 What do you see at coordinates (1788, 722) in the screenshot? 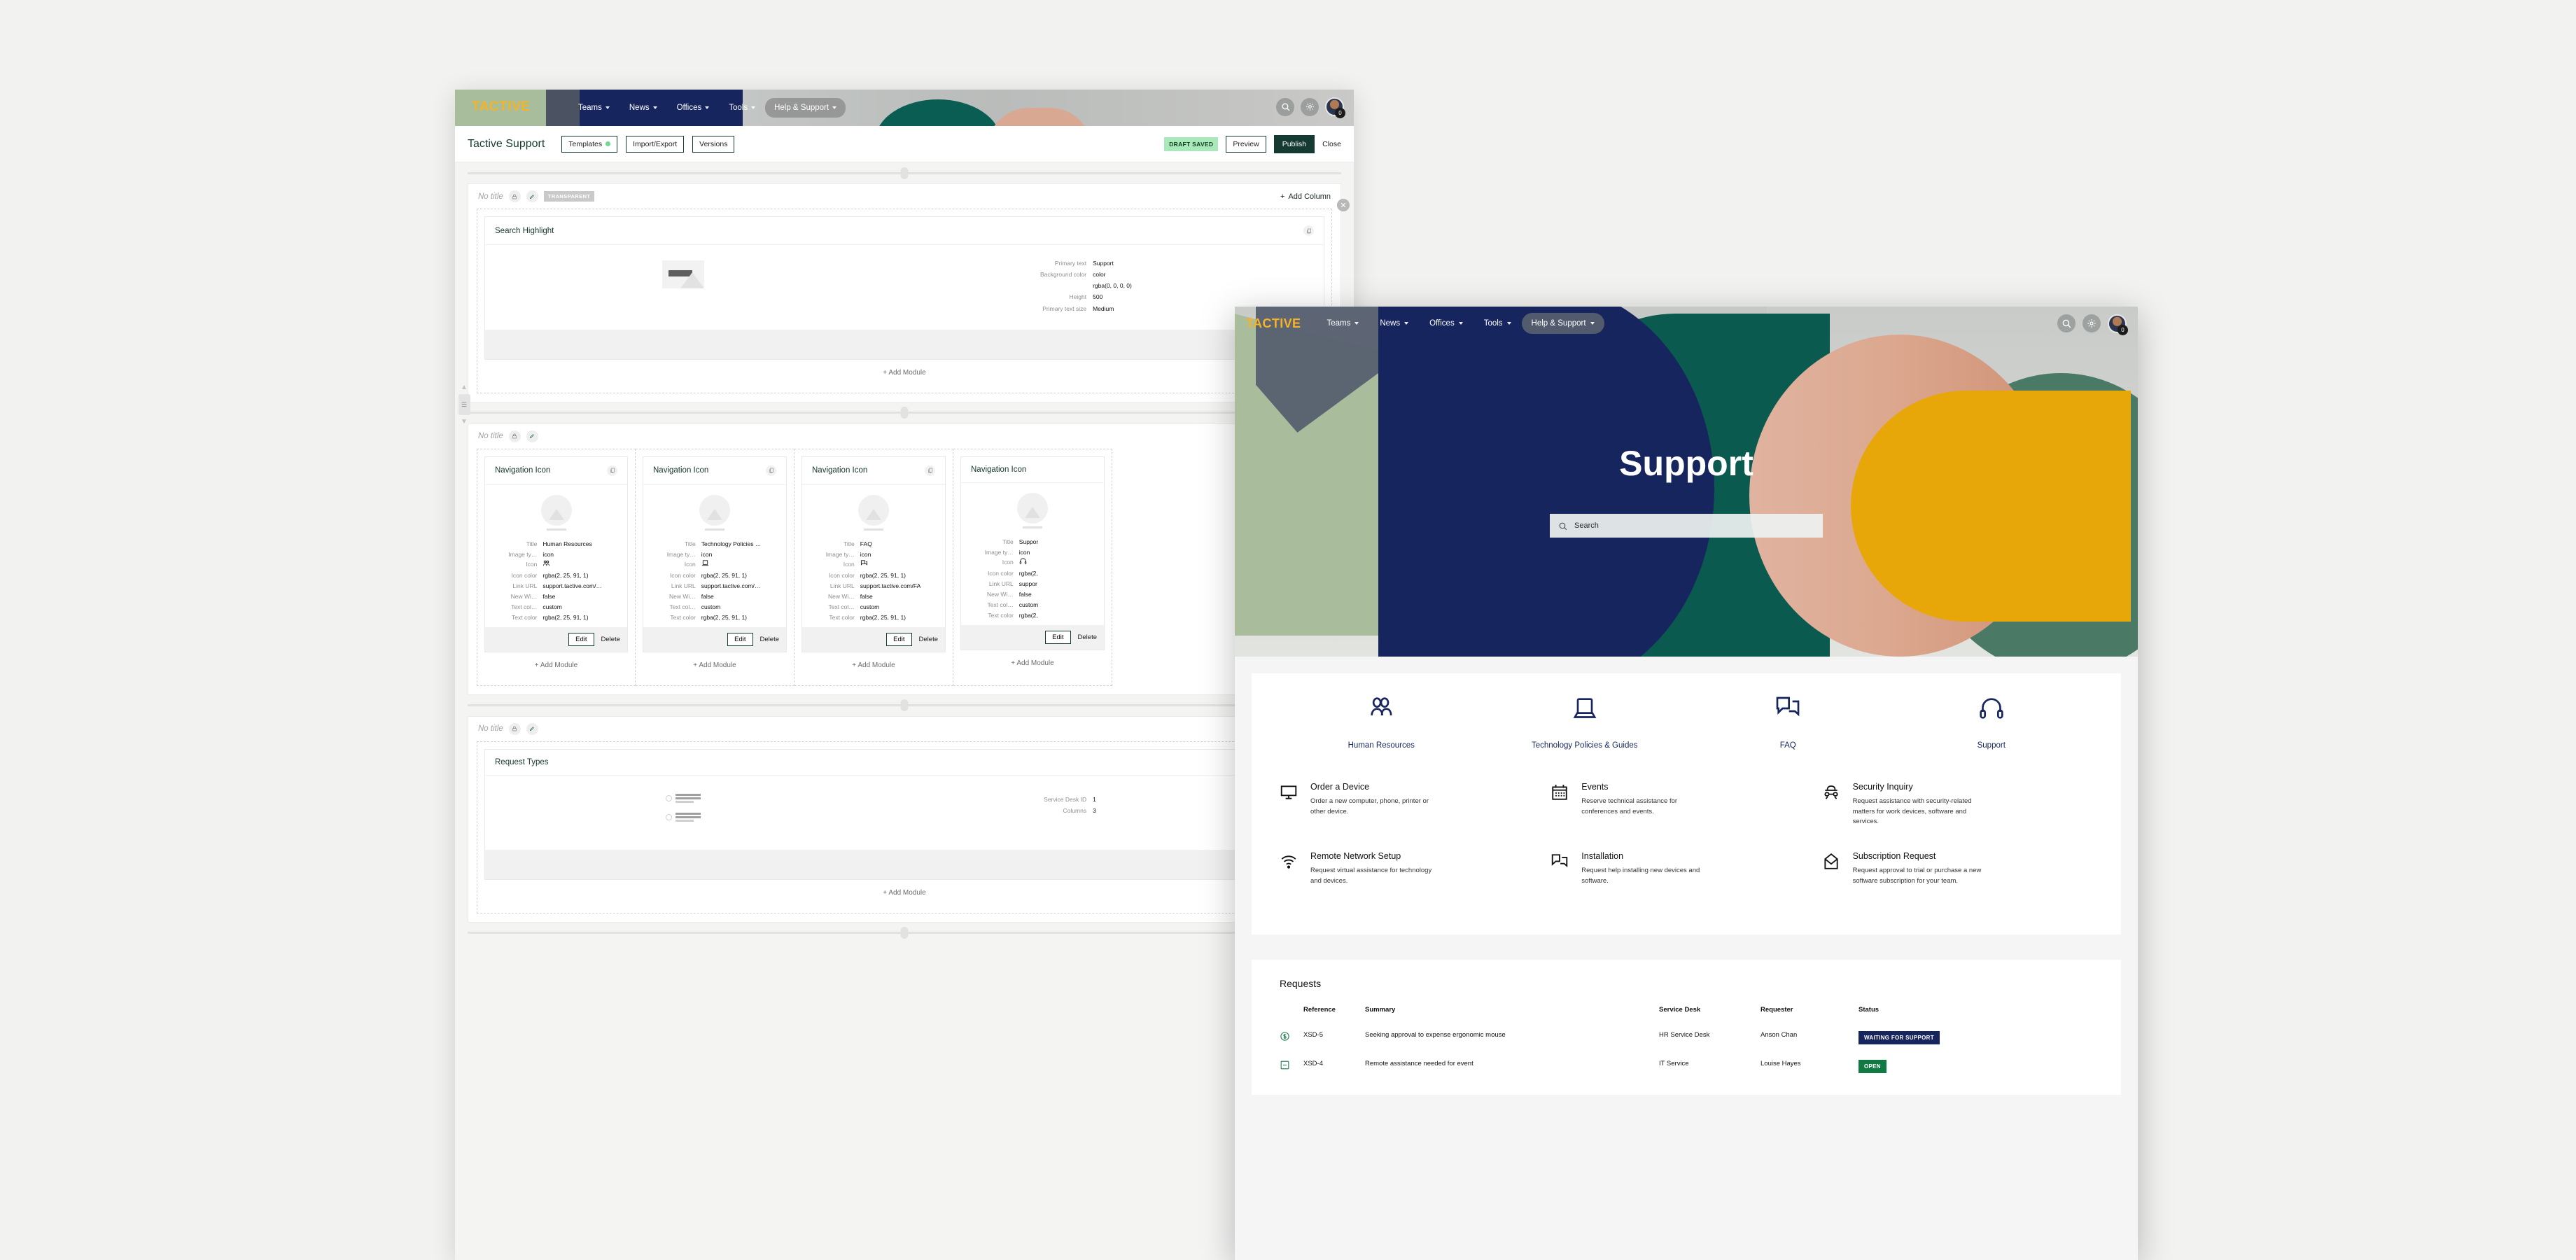
I see `nav-icon-faq: FAQ` at bounding box center [1788, 722].